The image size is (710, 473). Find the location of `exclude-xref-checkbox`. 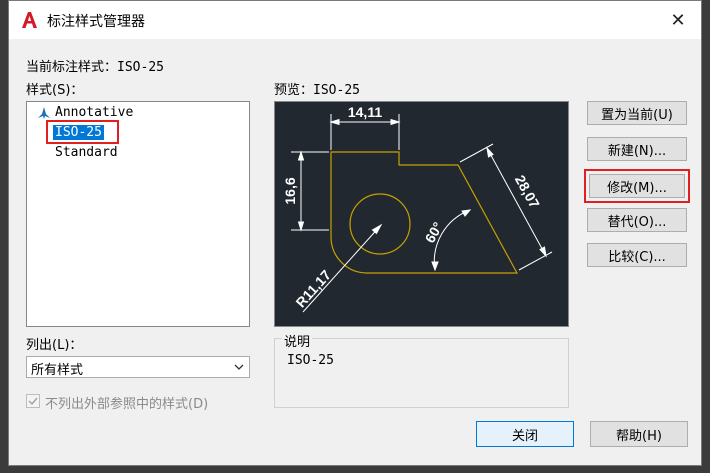

exclude-xref-checkbox is located at coordinates (33, 401).